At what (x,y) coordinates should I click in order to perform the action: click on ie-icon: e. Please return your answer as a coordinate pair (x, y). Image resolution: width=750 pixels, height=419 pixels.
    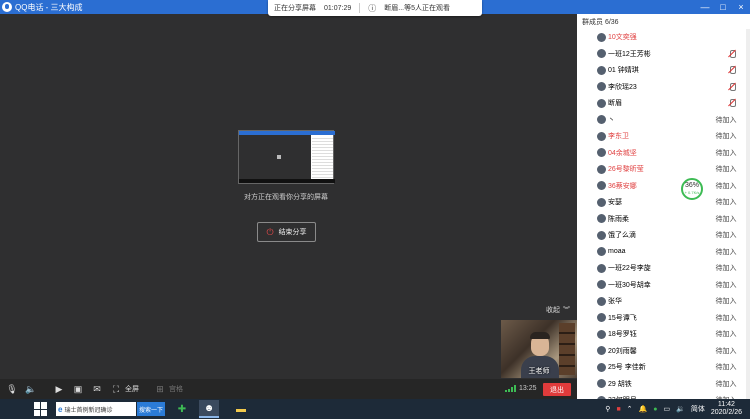
    Looking at the image, I should click on (60, 409).